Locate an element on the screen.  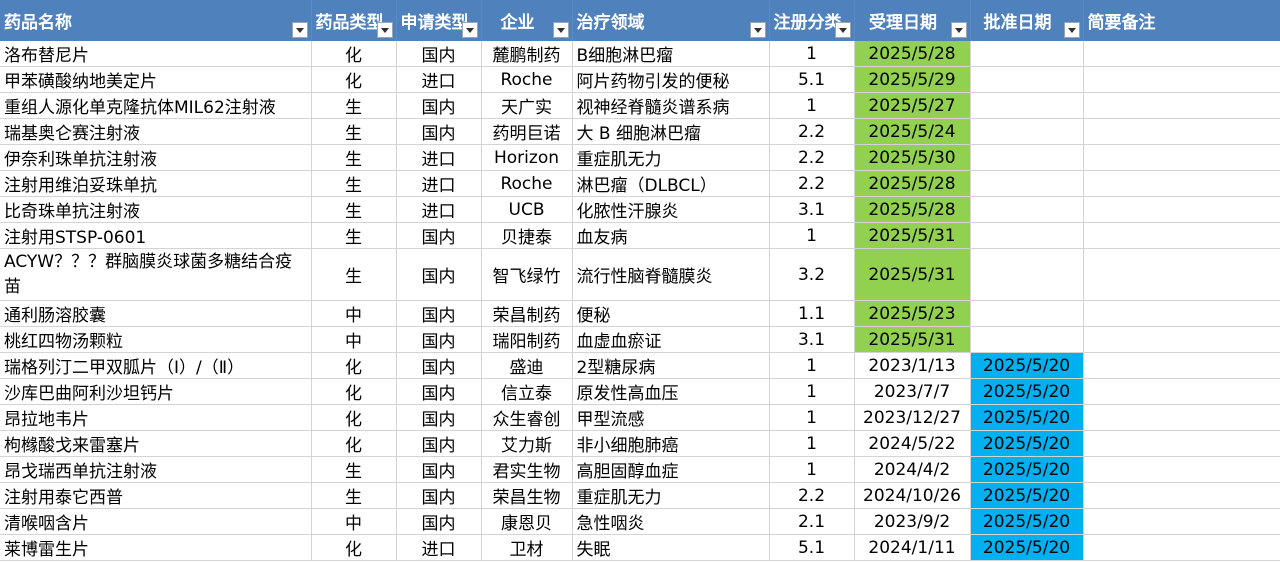
cell-drug-name: 清喉咽含片 is located at coordinates (156, 521).